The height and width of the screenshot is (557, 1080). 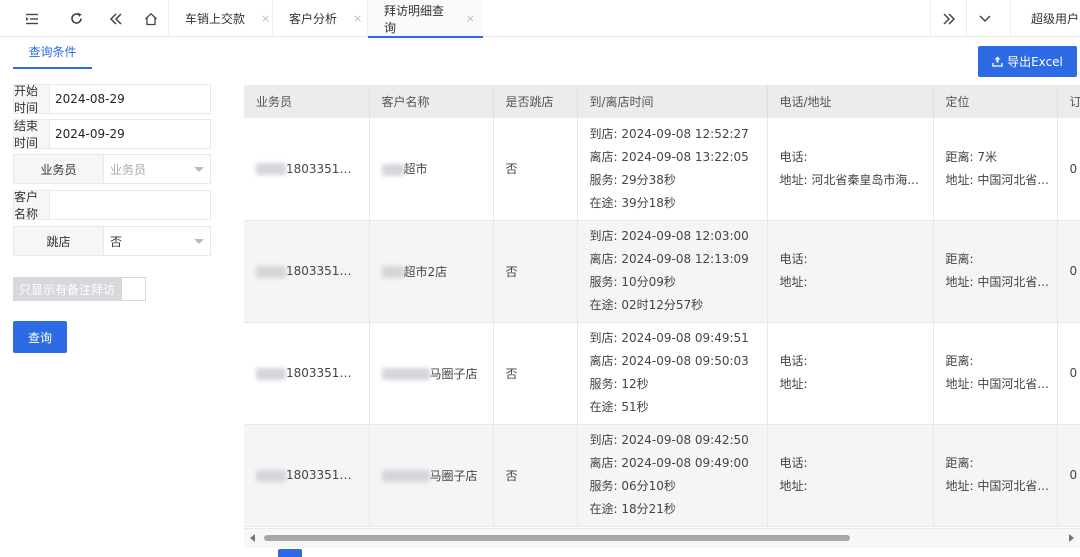 I want to click on caret-down-icon, so click(x=199, y=169).